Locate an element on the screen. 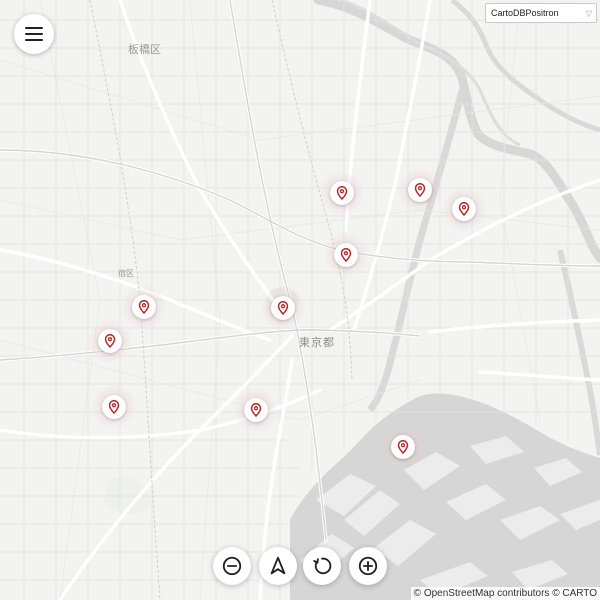 This screenshot has height=600, width=600. basemap-selector: CartoDBPositron ▽ is located at coordinates (541, 13).